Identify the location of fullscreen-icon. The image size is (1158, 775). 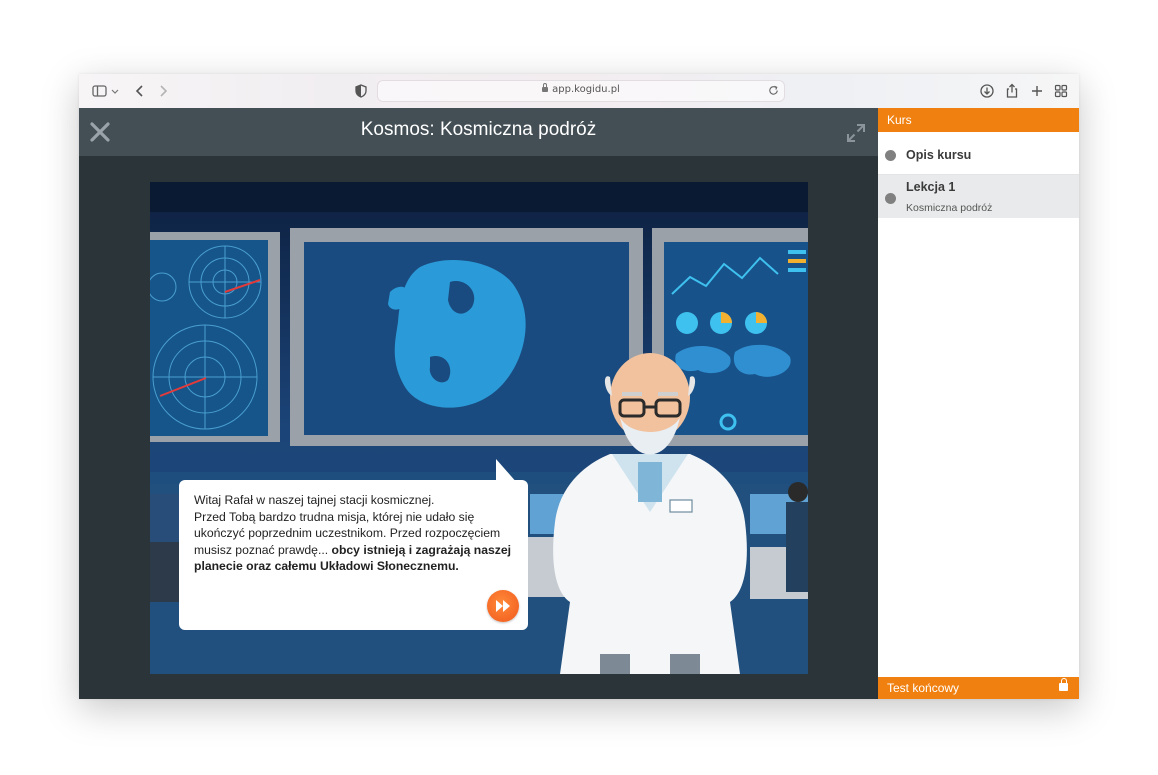
(856, 133).